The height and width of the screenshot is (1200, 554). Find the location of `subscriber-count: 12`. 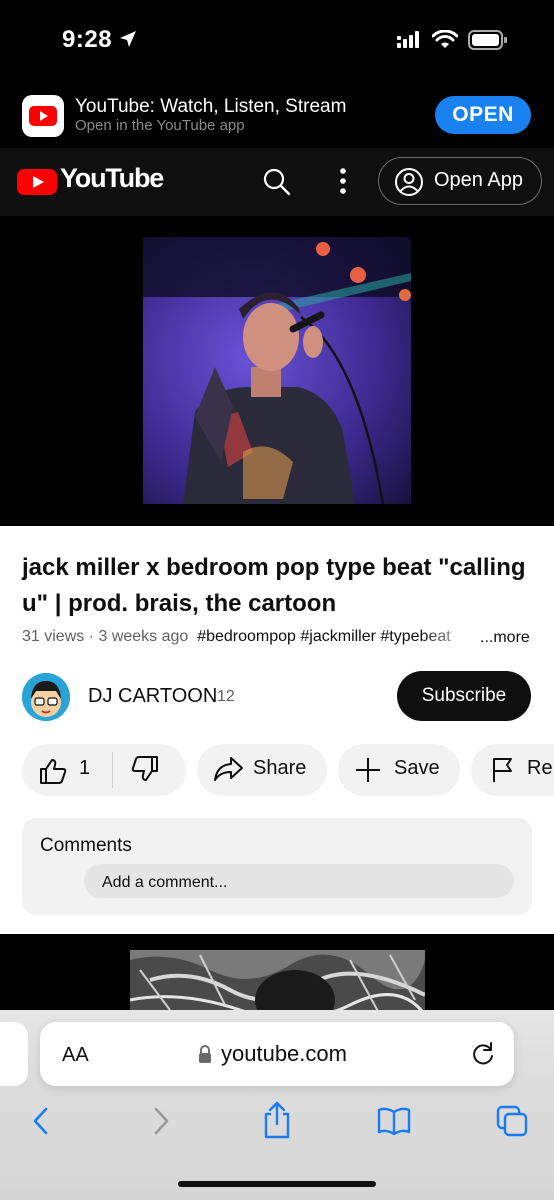

subscriber-count: 12 is located at coordinates (226, 696).